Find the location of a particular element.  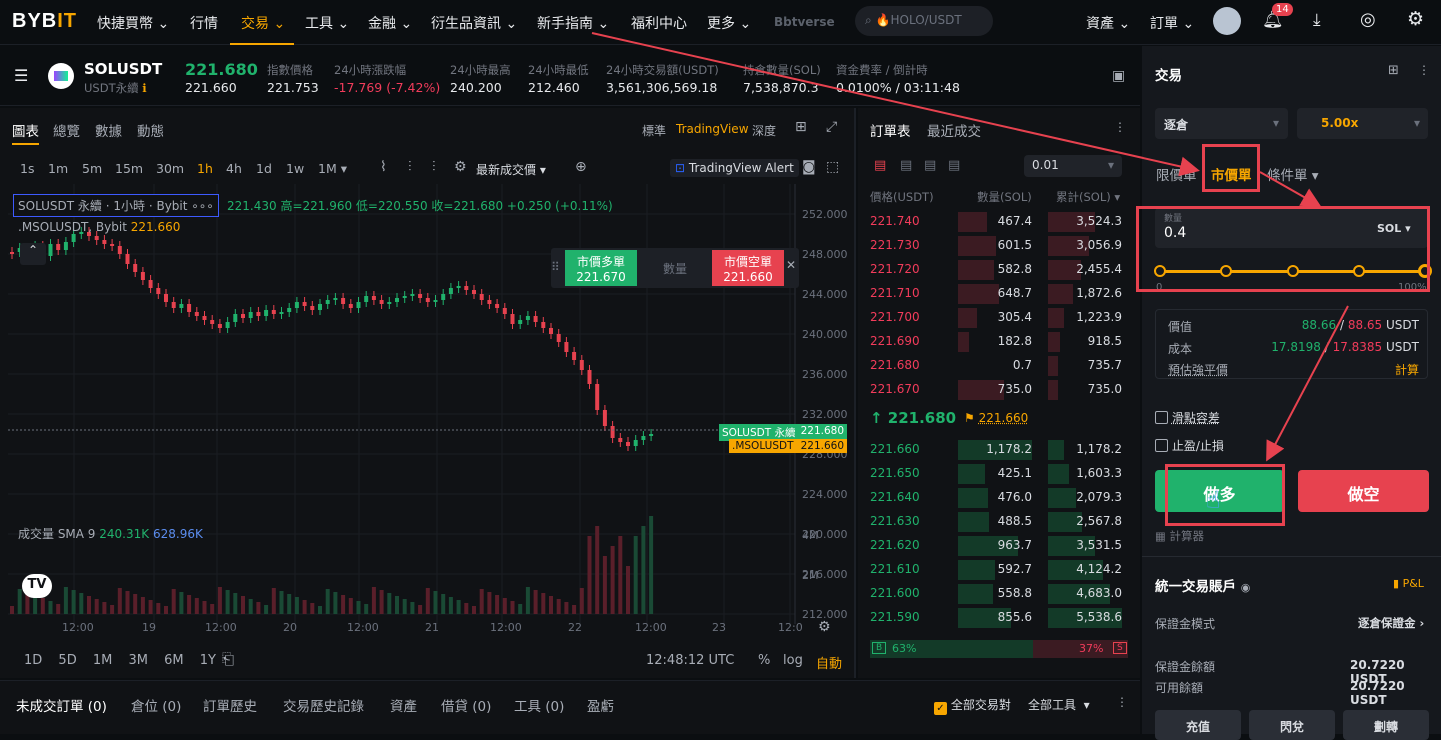

orderbook-row: 221.630 488.5 2,567.8 is located at coordinates (999, 522).